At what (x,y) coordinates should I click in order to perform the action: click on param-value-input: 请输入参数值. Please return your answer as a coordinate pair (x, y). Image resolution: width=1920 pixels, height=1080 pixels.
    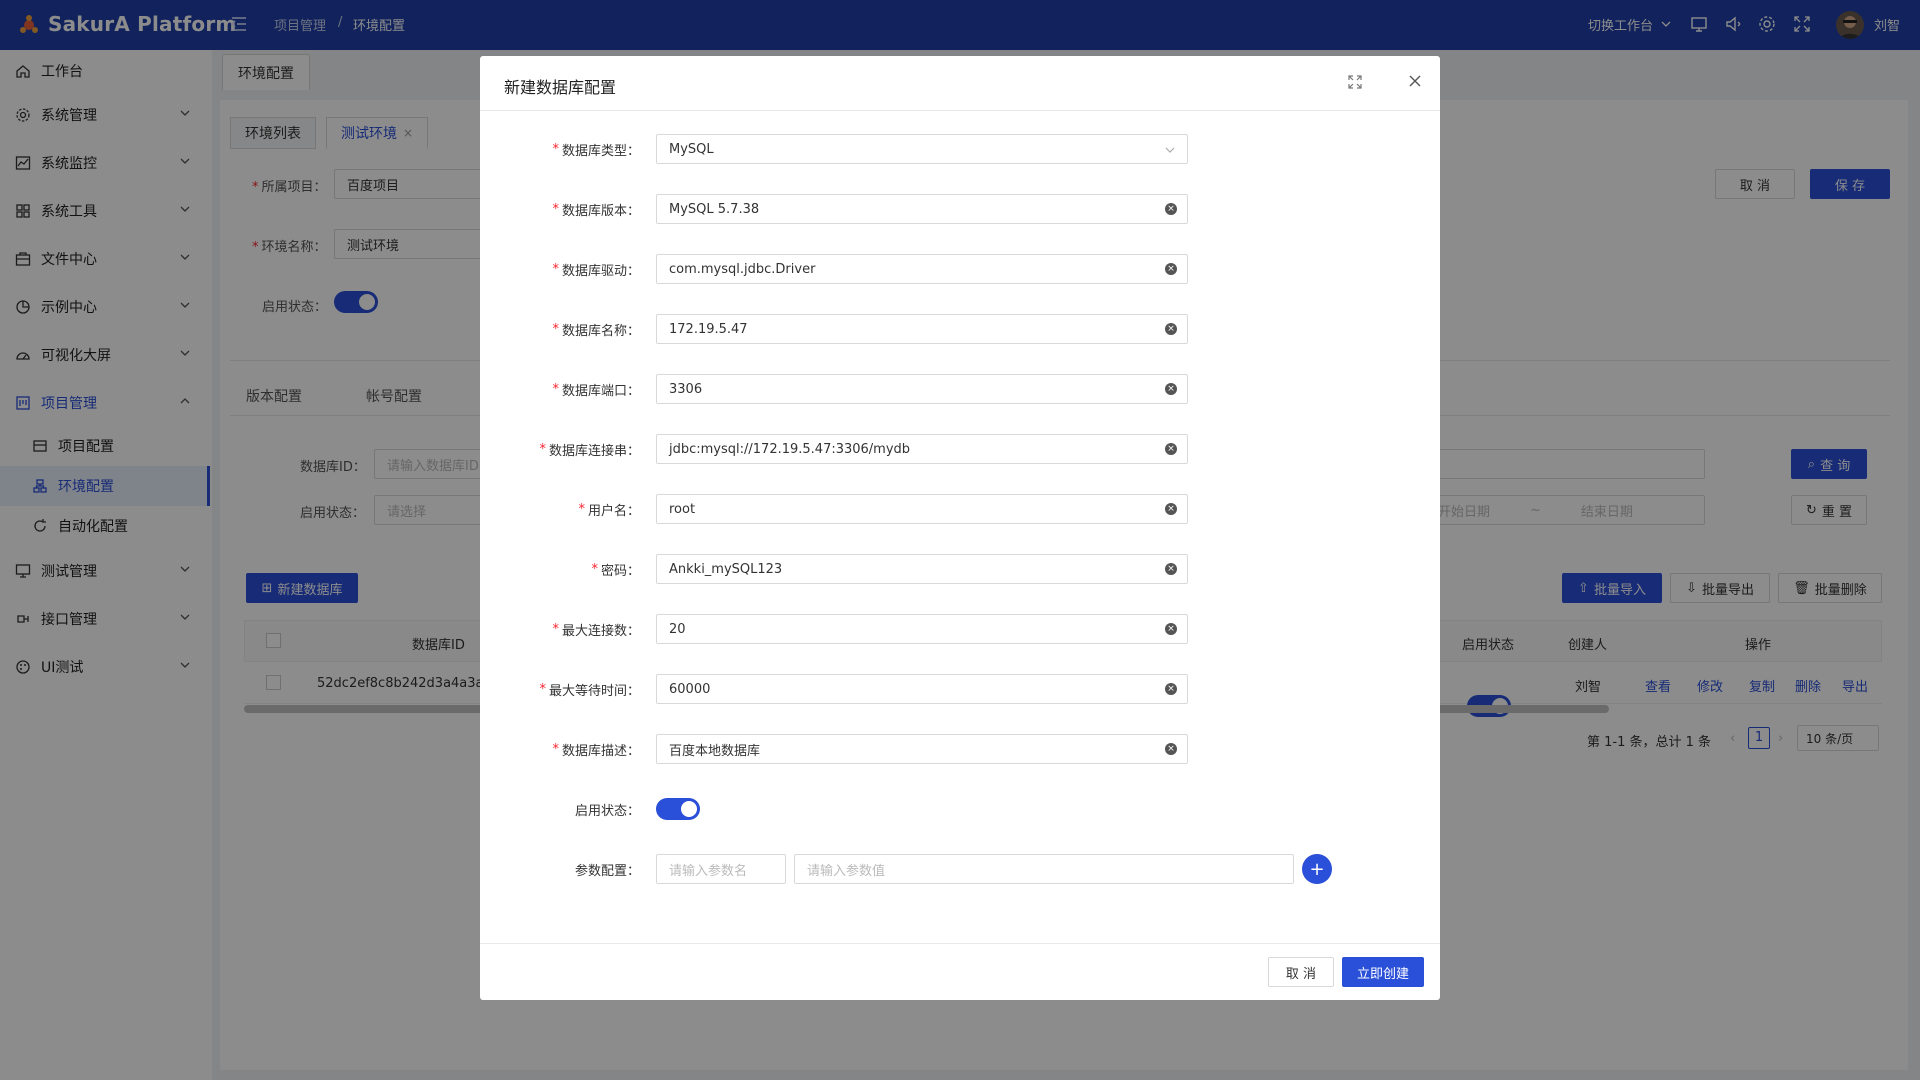
    Looking at the image, I should click on (1044, 869).